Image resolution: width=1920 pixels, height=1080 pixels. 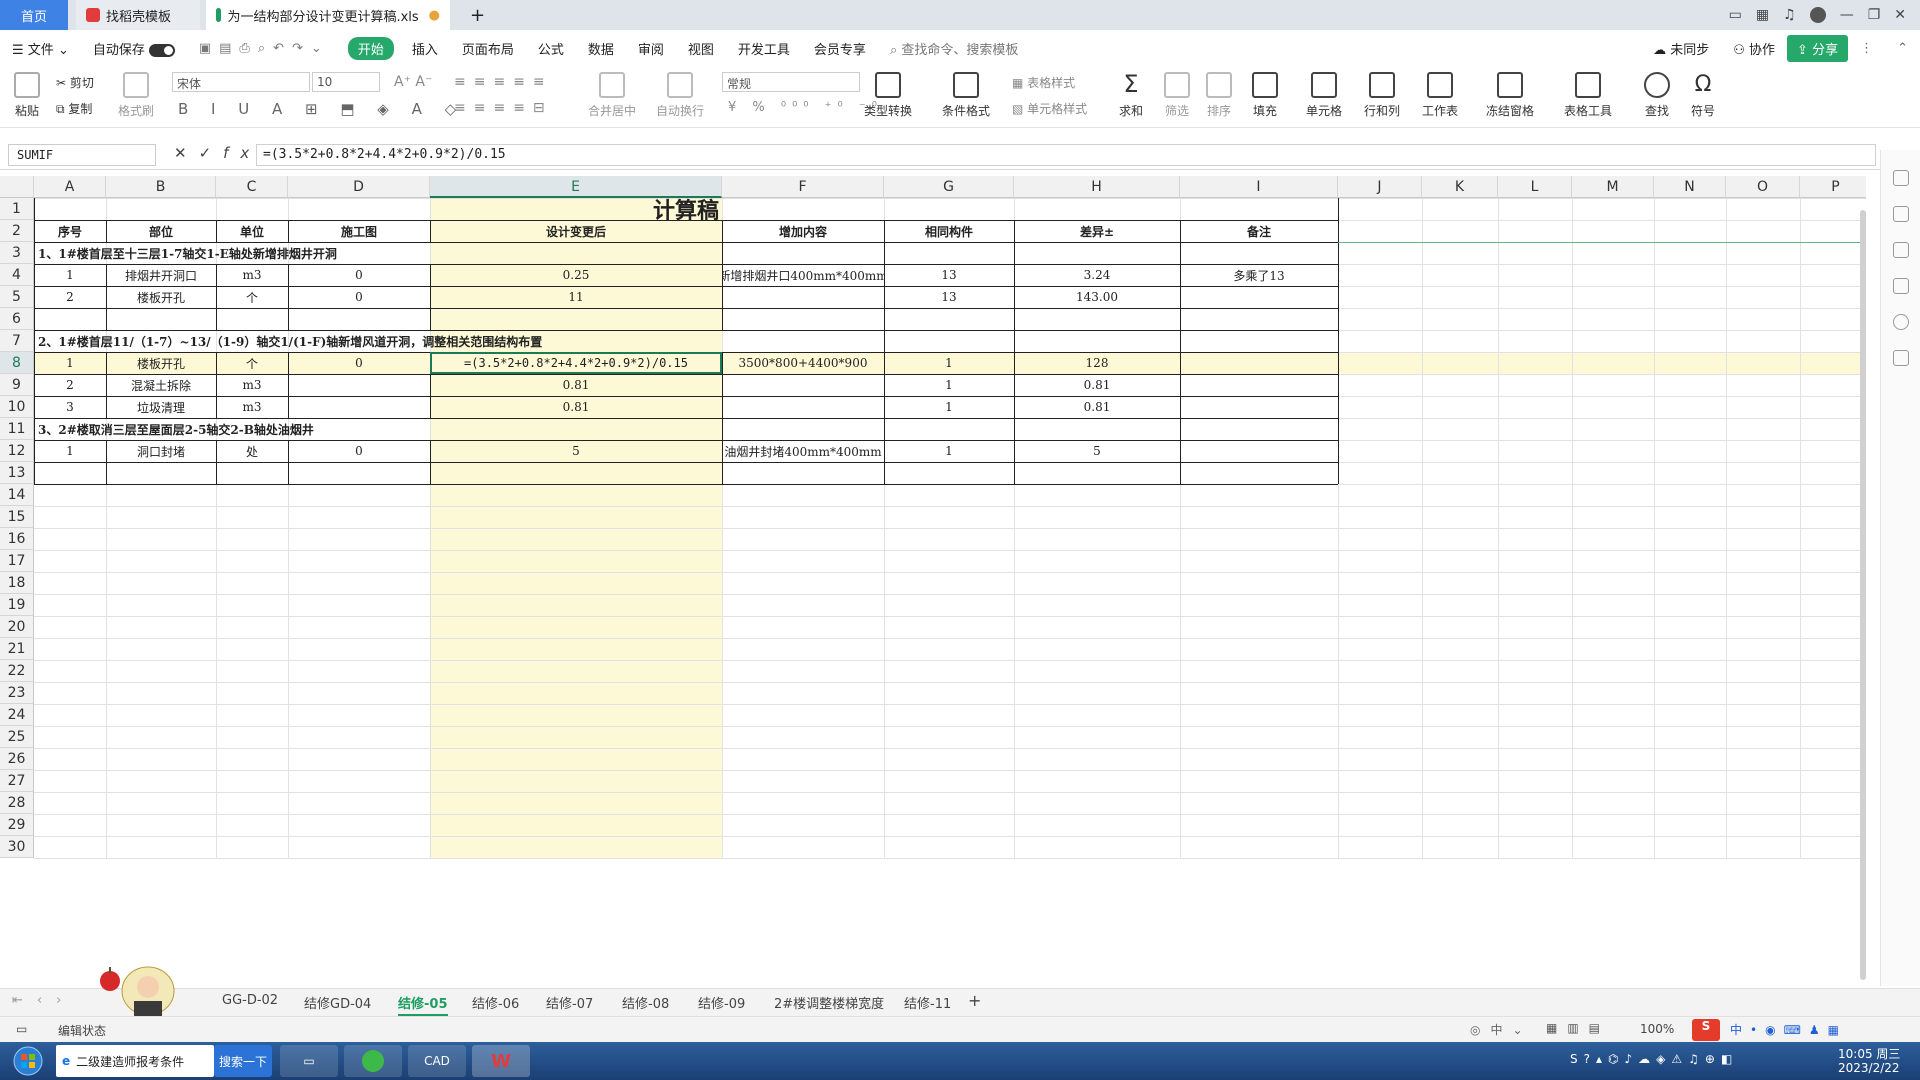 What do you see at coordinates (1259, 231) in the screenshot?
I see `table-header-cell: 备注` at bounding box center [1259, 231].